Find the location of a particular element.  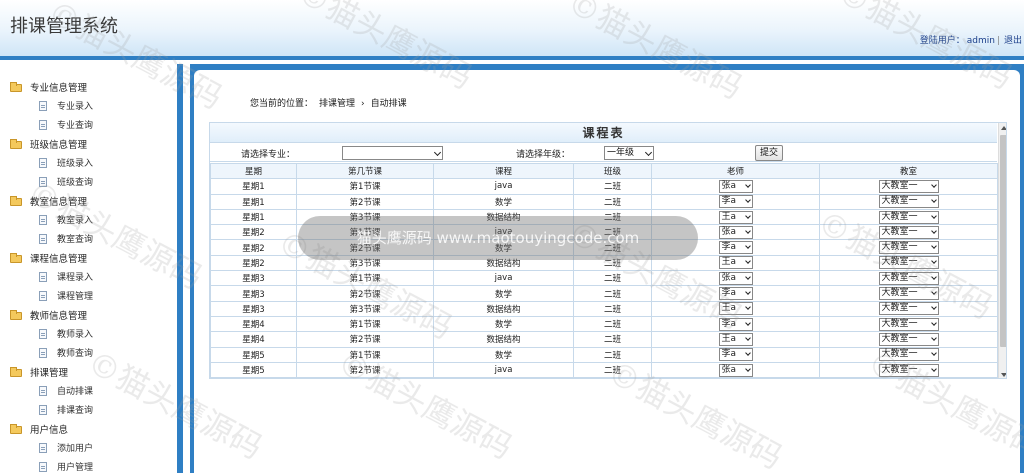

sidebar-item: 排课查询 is located at coordinates (88, 411).